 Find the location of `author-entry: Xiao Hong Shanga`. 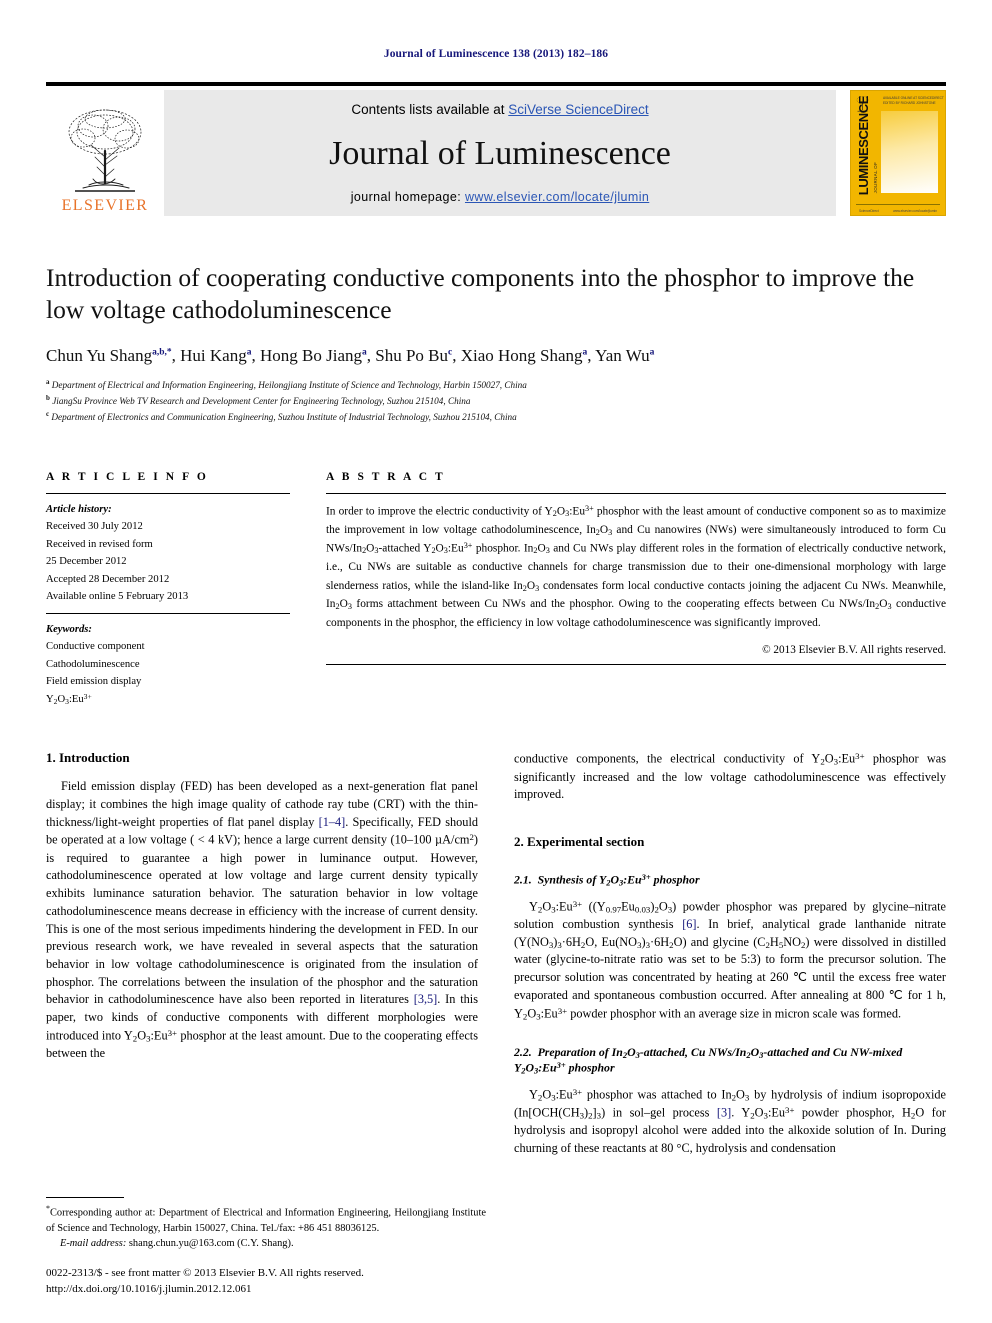

author-entry: Xiao Hong Shanga is located at coordinates (524, 355).